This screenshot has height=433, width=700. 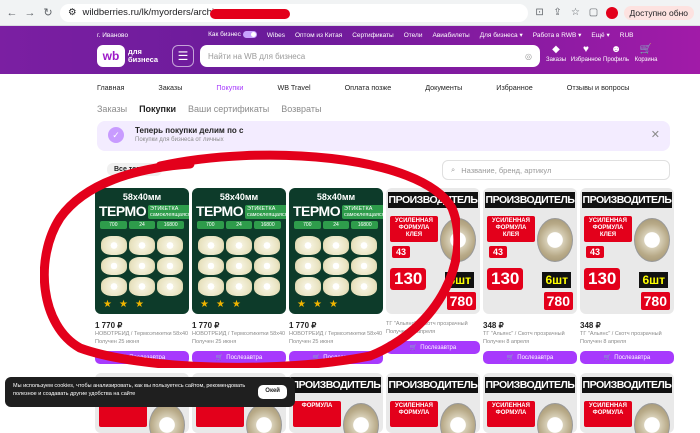 What do you see at coordinates (653, 280) in the screenshot?
I see `prod-qty: 6шт` at bounding box center [653, 280].